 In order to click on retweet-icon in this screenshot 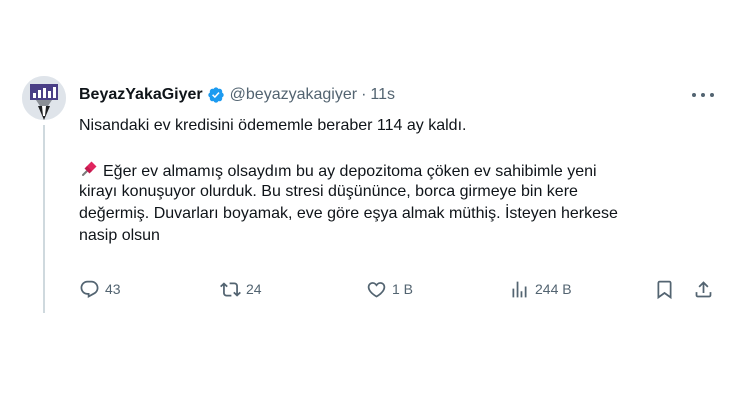, I will do `click(230, 289)`.